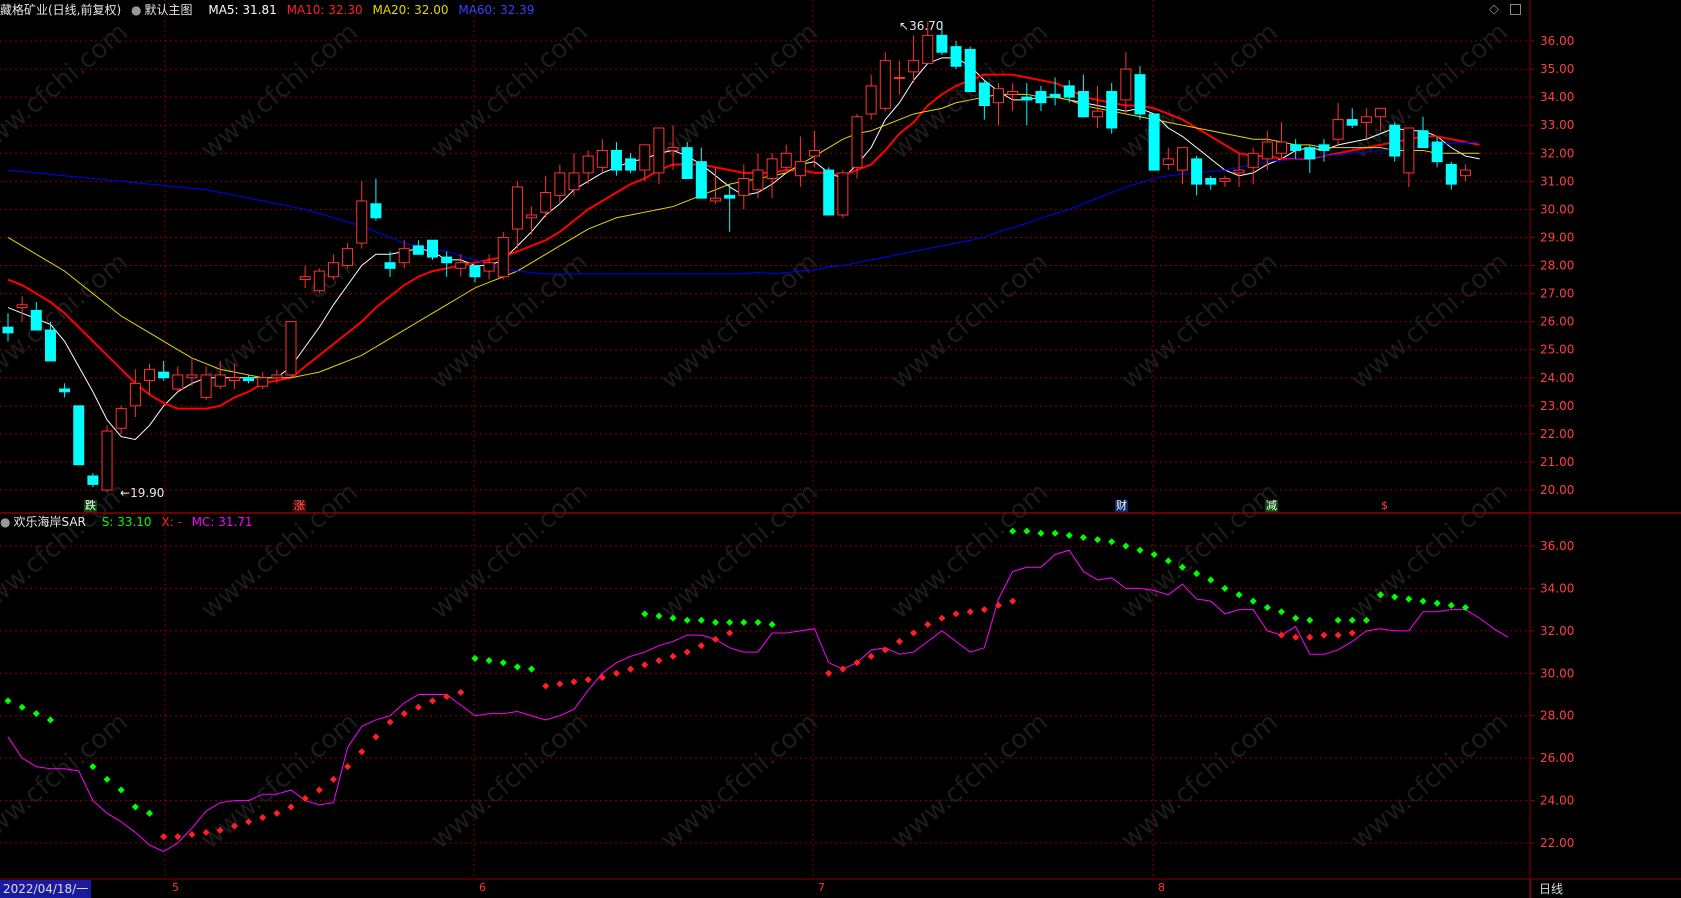 The height and width of the screenshot is (898, 1681). What do you see at coordinates (1557, 758) in the screenshot?
I see `sar-tick-label: 26.00` at bounding box center [1557, 758].